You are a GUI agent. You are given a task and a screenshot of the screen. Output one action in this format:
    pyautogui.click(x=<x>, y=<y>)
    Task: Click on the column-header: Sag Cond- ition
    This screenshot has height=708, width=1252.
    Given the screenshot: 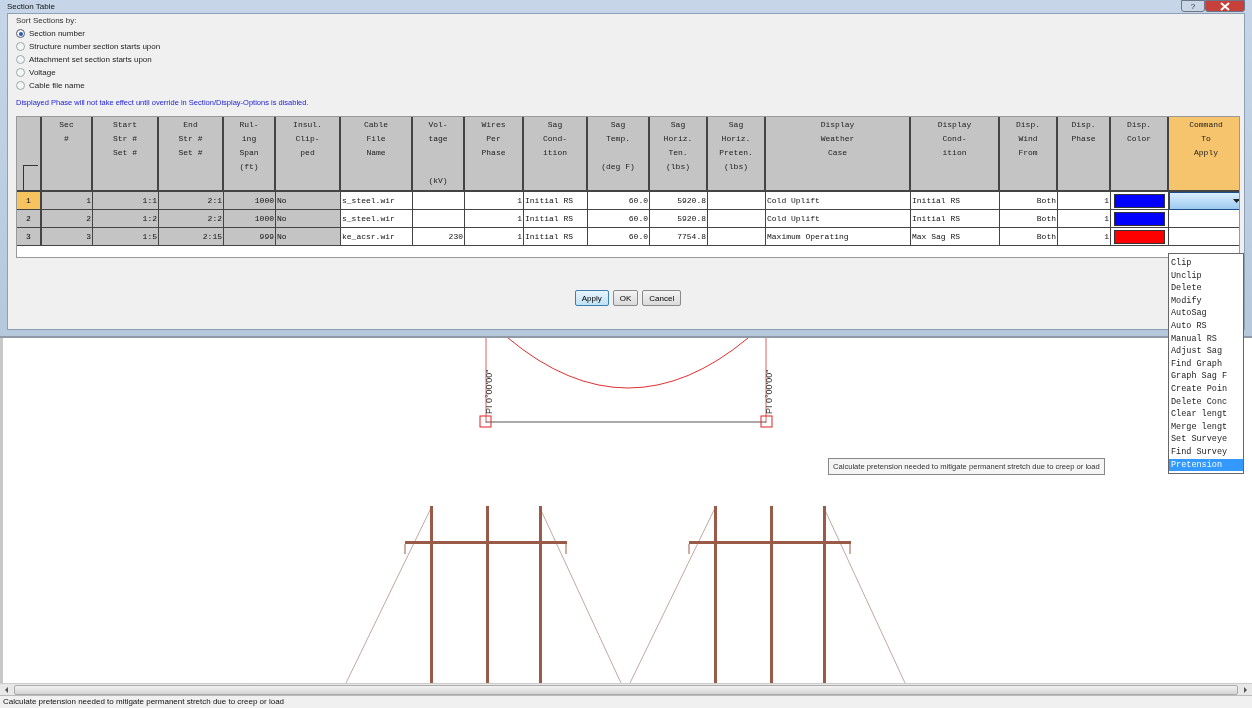 What is the action you would take?
    pyautogui.click(x=556, y=154)
    